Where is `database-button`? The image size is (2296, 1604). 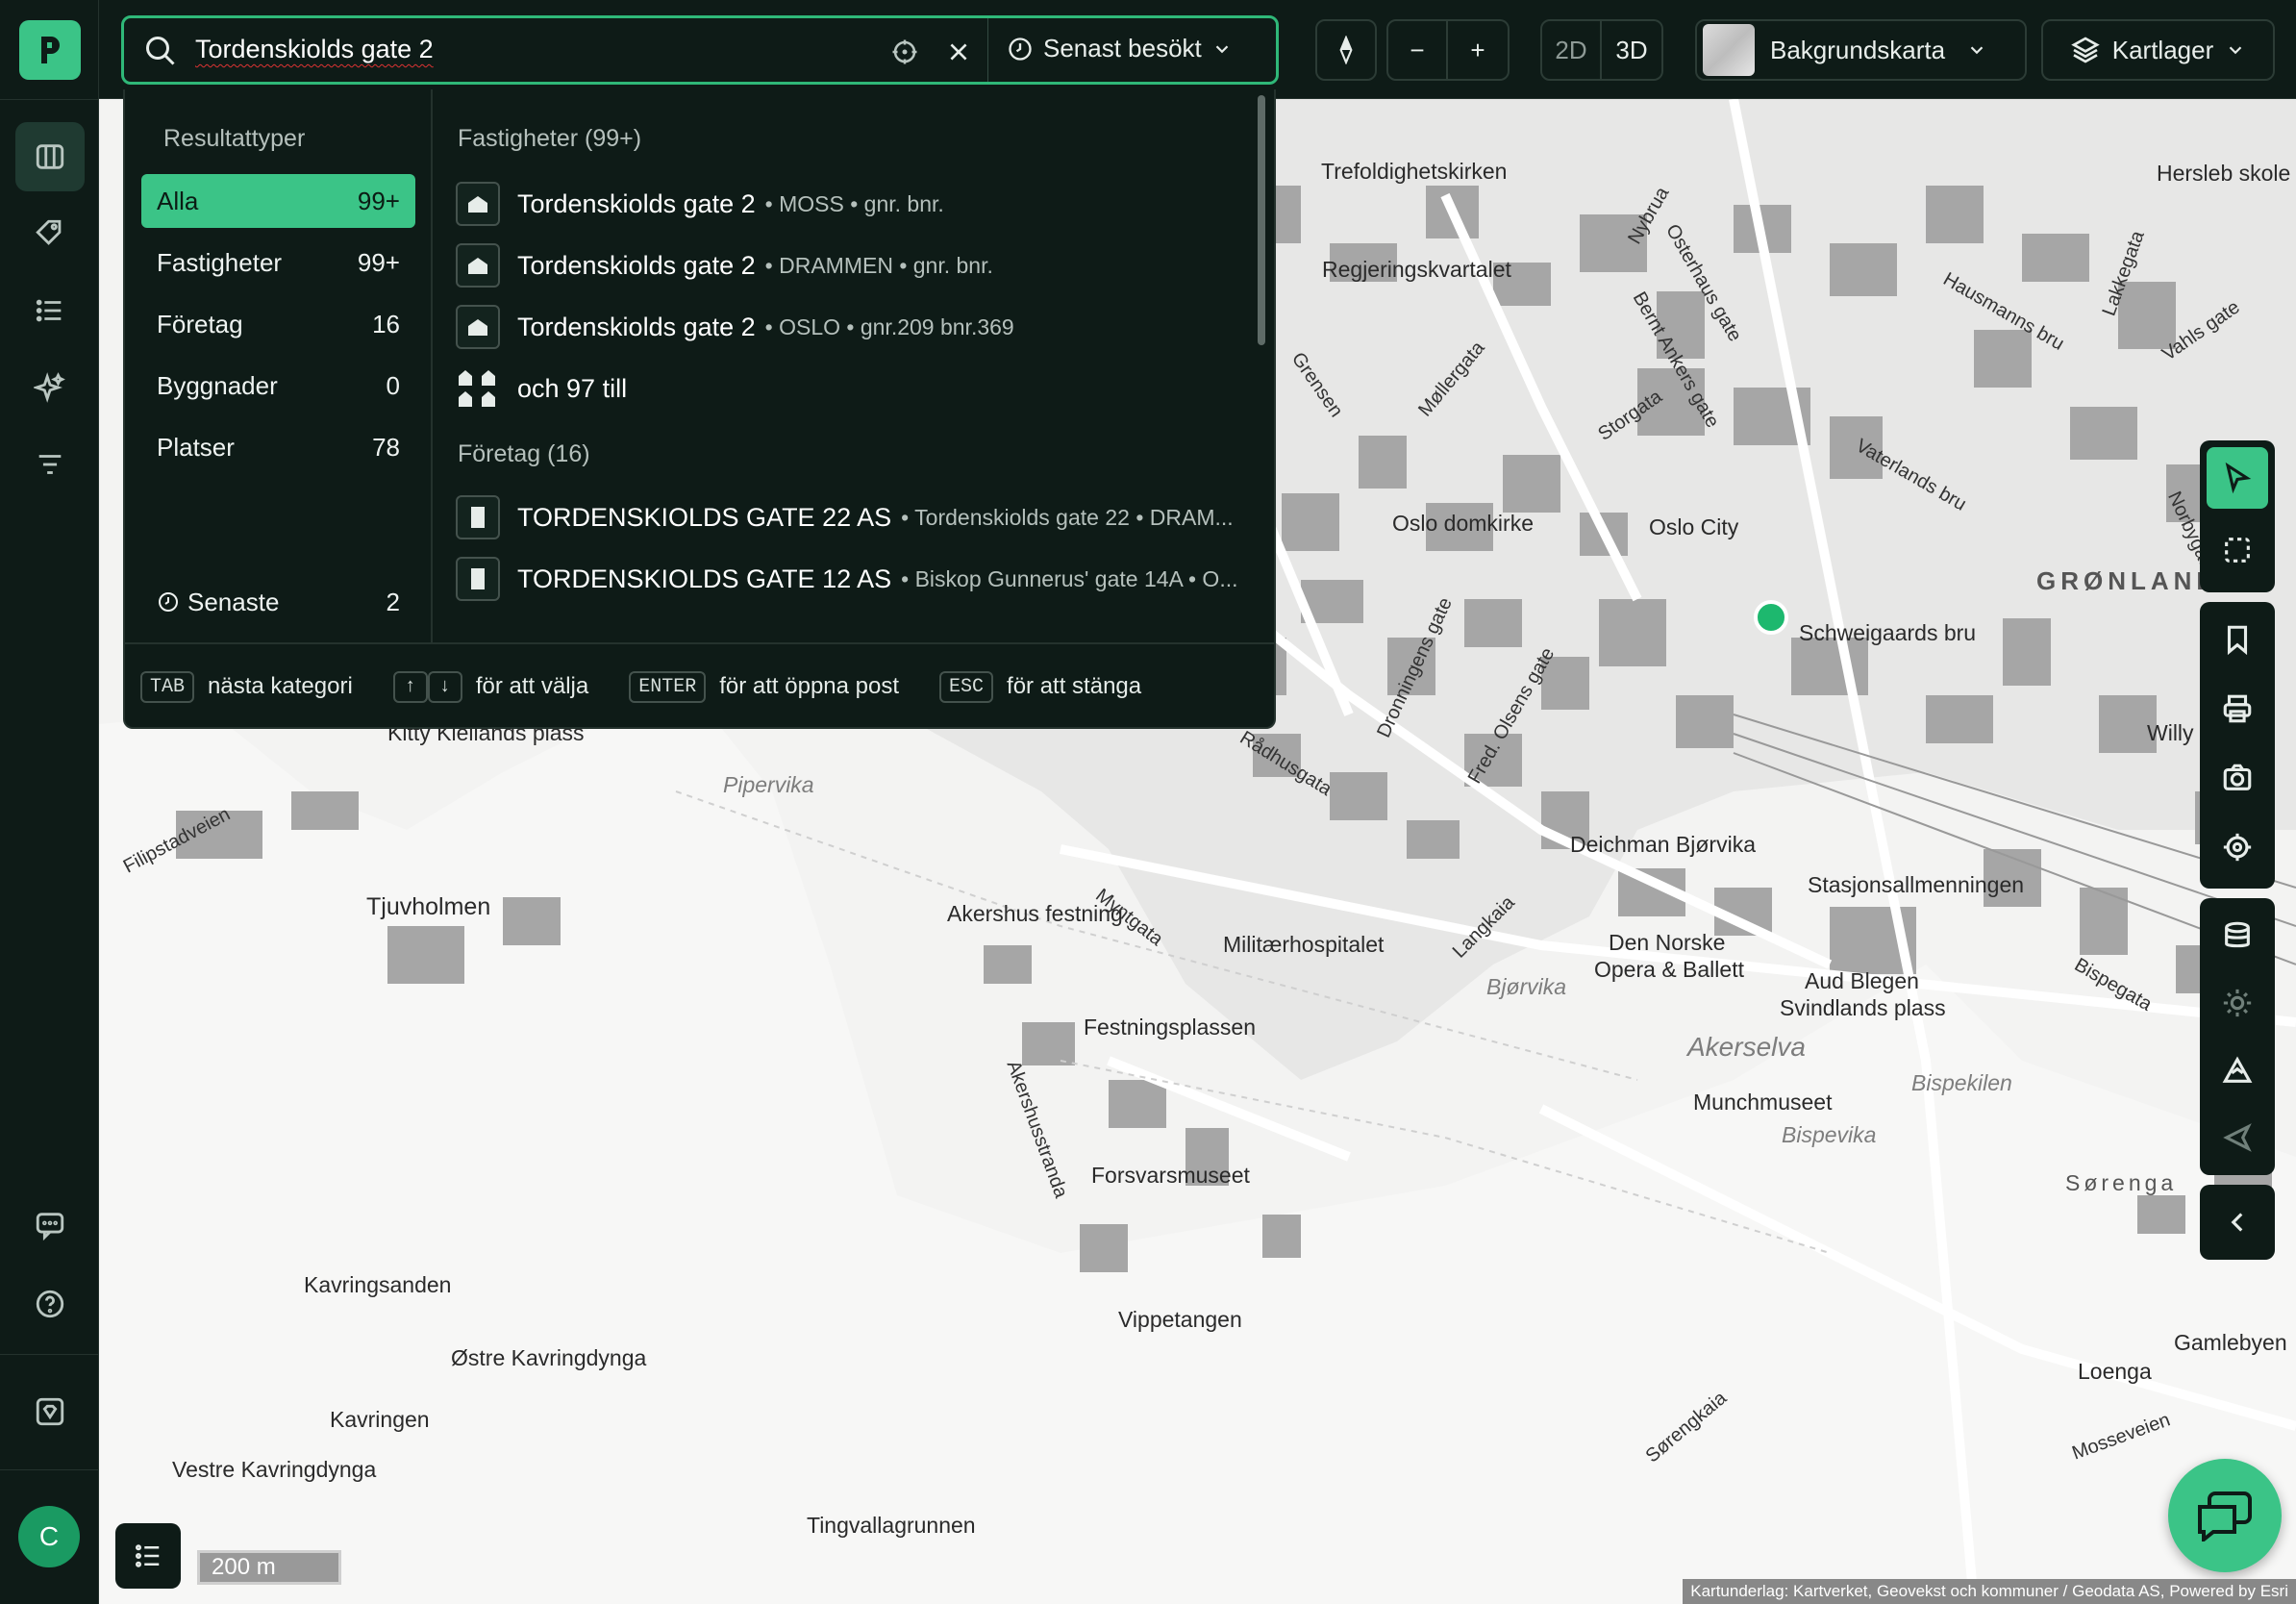
database-button is located at coordinates (2237, 935).